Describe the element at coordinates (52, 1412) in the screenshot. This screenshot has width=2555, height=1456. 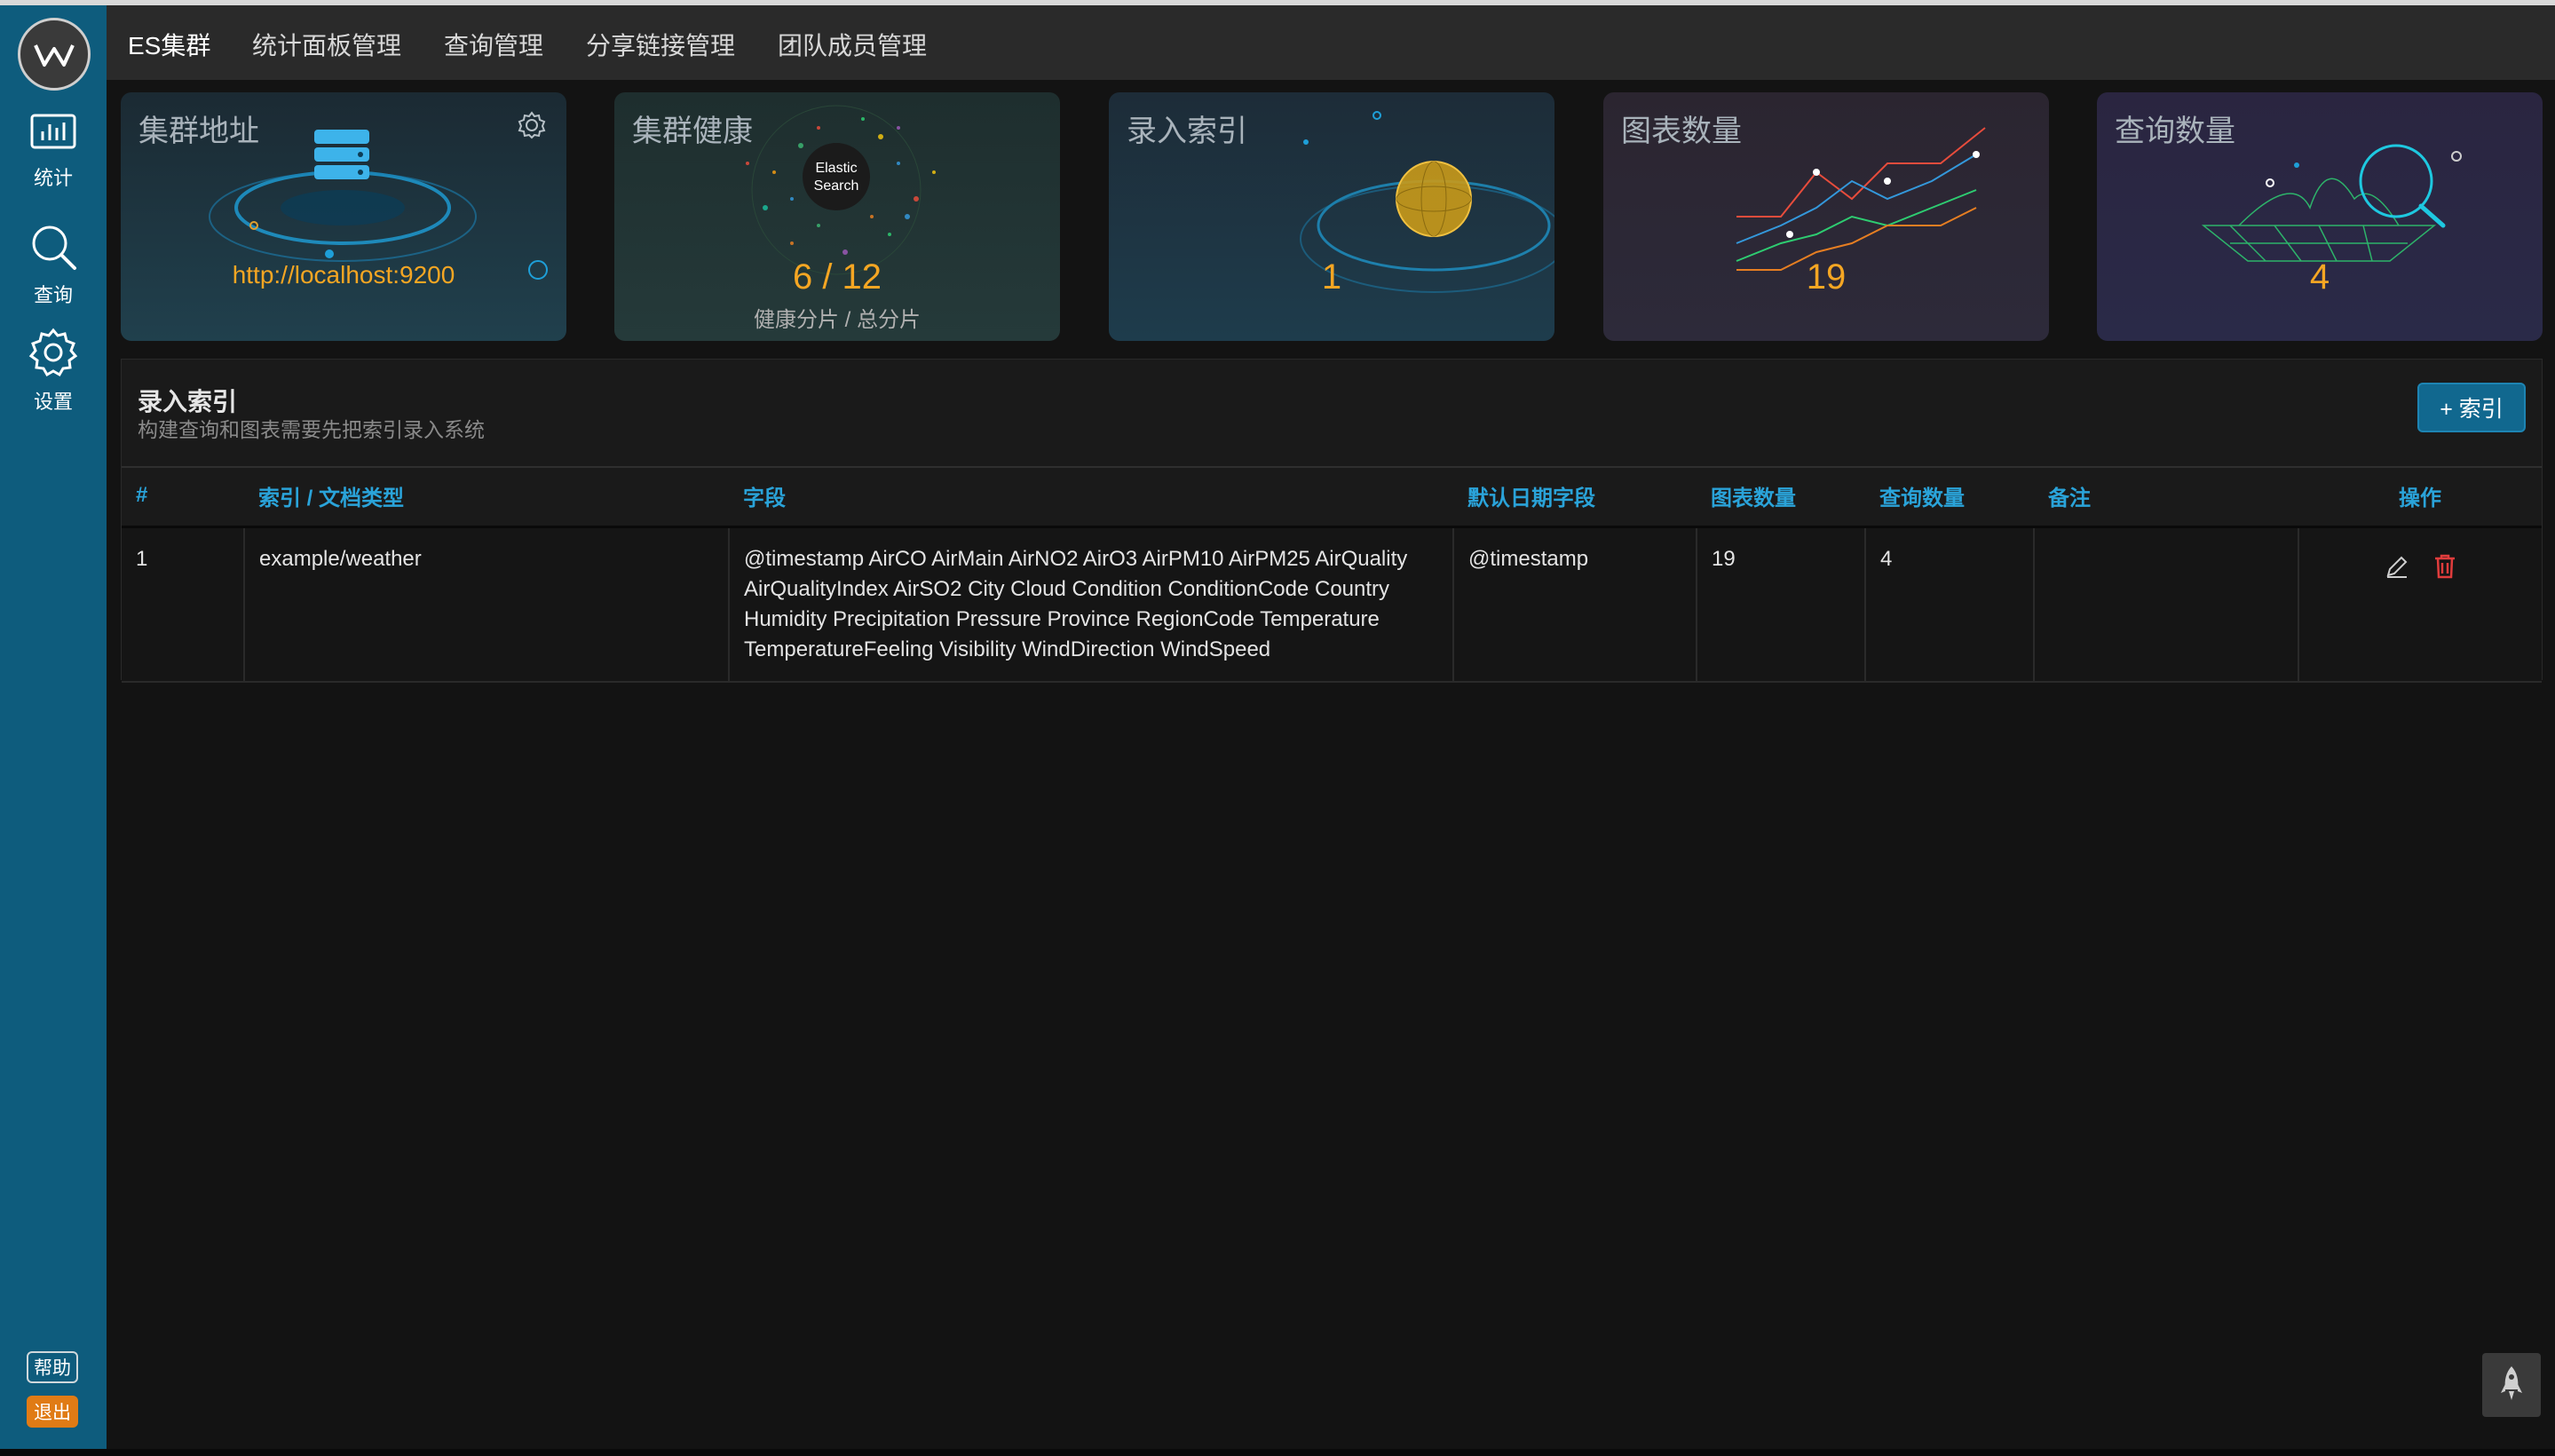
I see `logout-button: 退出` at that location.